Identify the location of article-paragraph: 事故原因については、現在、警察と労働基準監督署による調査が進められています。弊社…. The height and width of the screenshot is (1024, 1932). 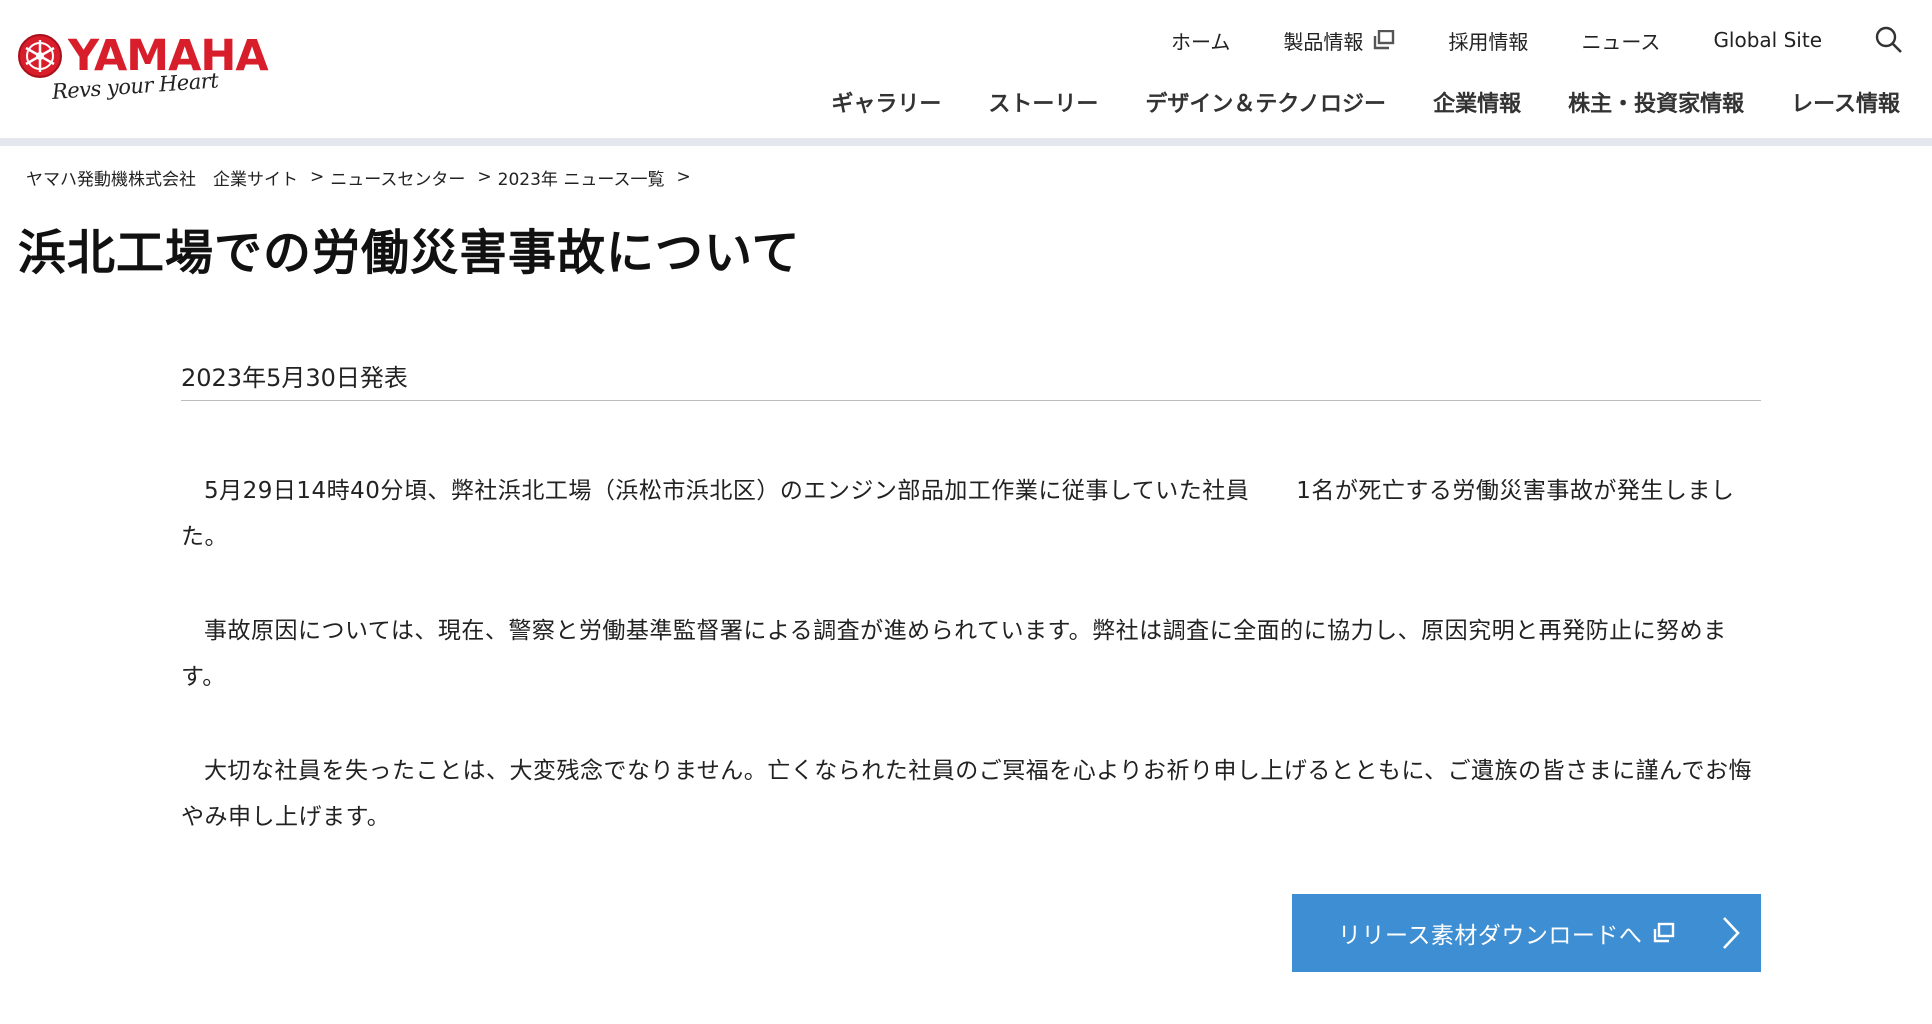
(954, 654).